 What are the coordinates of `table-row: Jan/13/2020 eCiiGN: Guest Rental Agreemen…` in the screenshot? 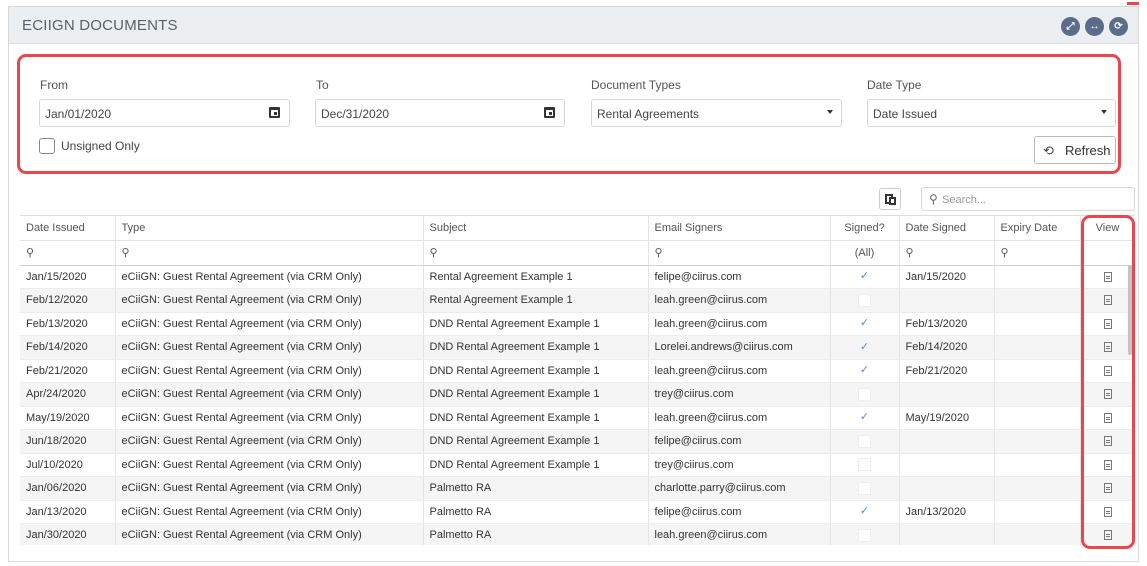 It's located at (577, 512).